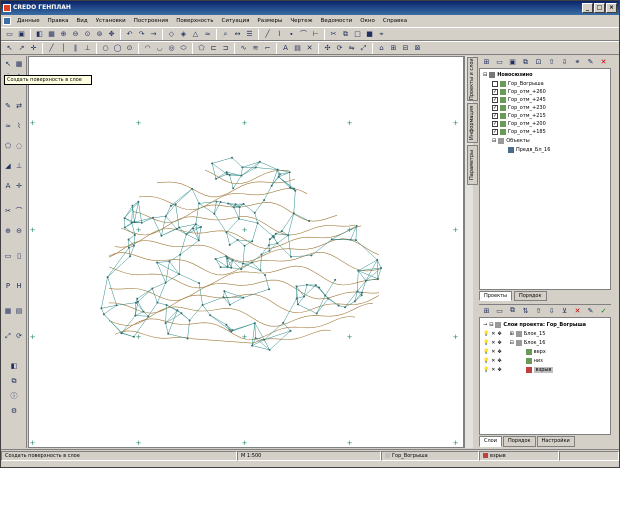  I want to click on tool-create-surface-icon: ▦, so click(19, 64).